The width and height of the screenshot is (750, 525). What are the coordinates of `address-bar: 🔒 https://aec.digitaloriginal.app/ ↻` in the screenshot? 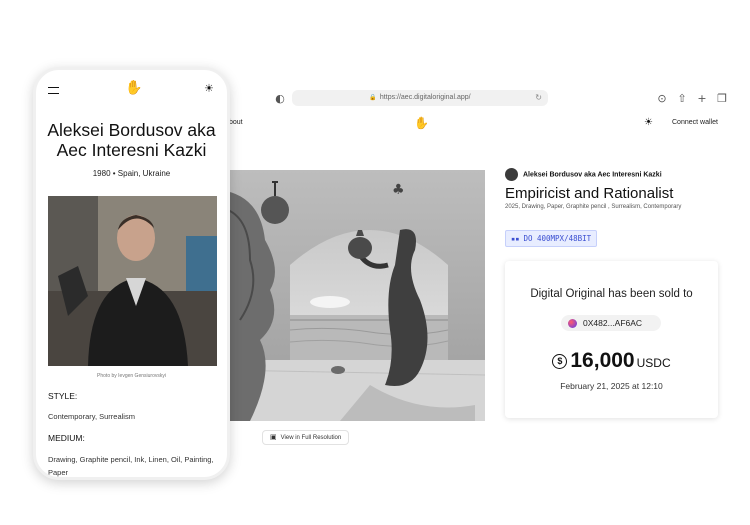 It's located at (420, 98).